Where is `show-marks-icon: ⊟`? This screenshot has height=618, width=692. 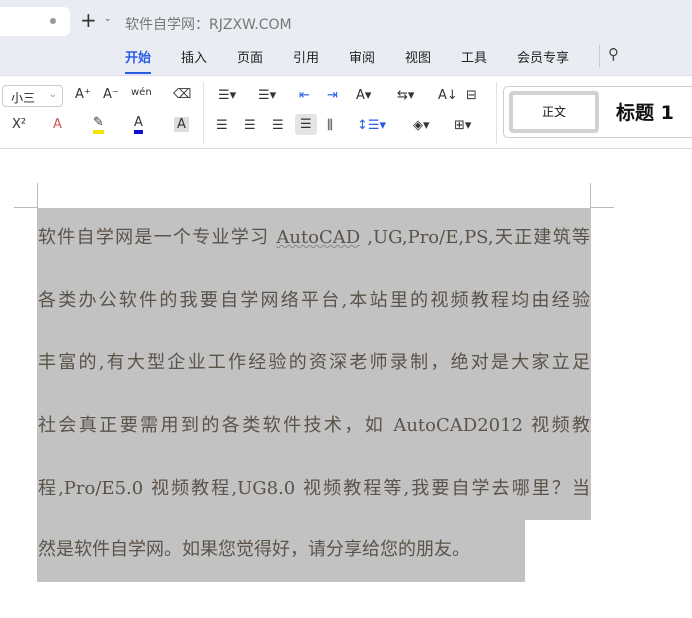
show-marks-icon: ⊟ is located at coordinates (471, 95).